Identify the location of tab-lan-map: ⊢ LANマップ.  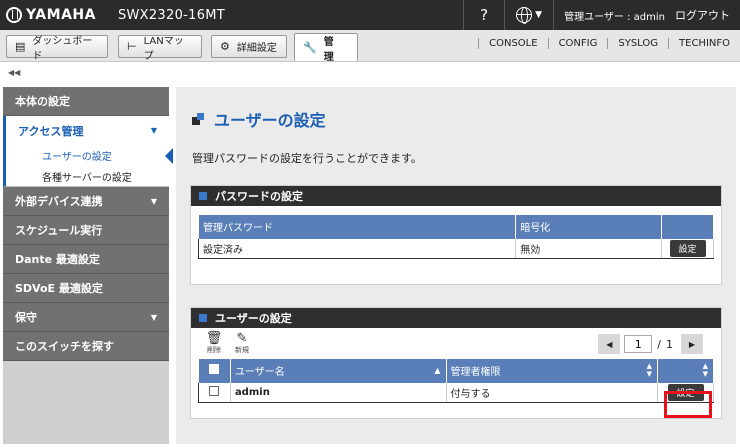
(160, 48).